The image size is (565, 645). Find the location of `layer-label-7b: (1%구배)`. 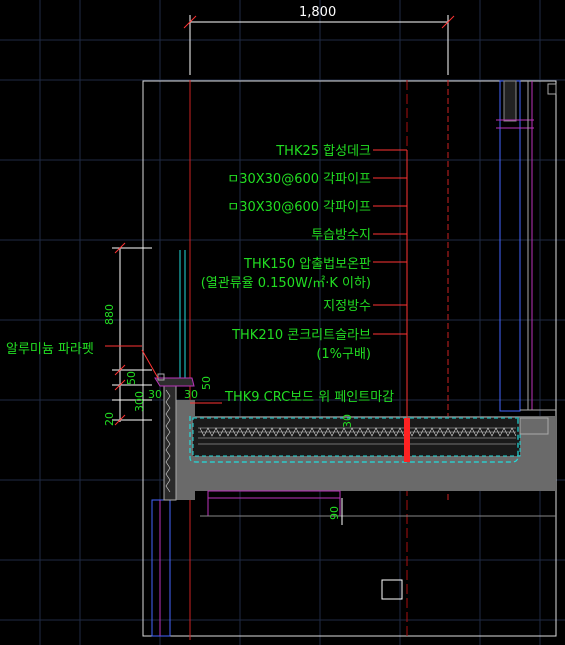

layer-label-7b: (1%구배) is located at coordinates (343, 354).